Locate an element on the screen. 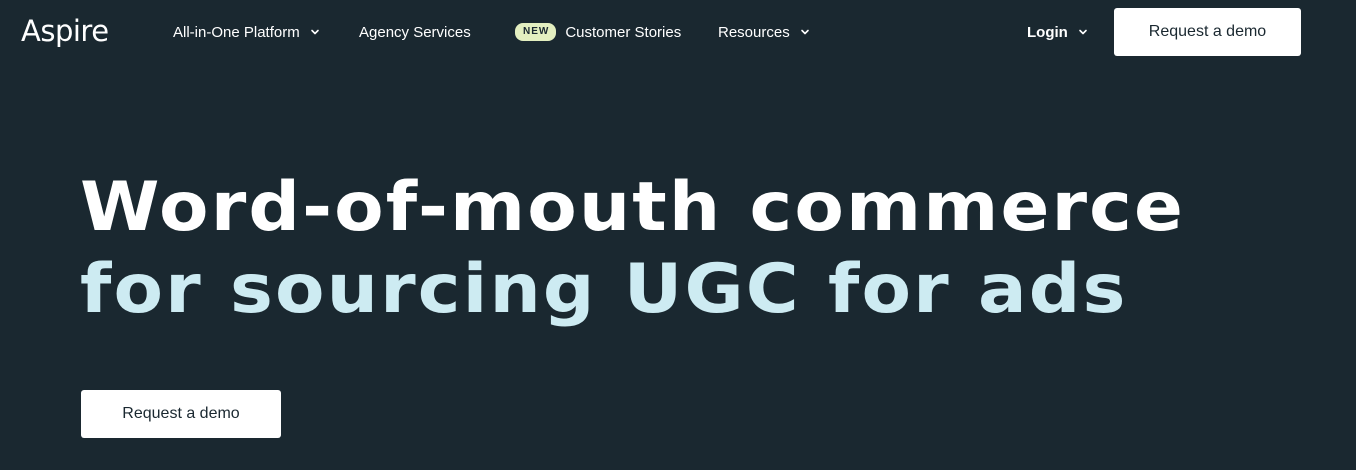 This screenshot has width=1356, height=470. nav-resources: Resources is located at coordinates (764, 32).